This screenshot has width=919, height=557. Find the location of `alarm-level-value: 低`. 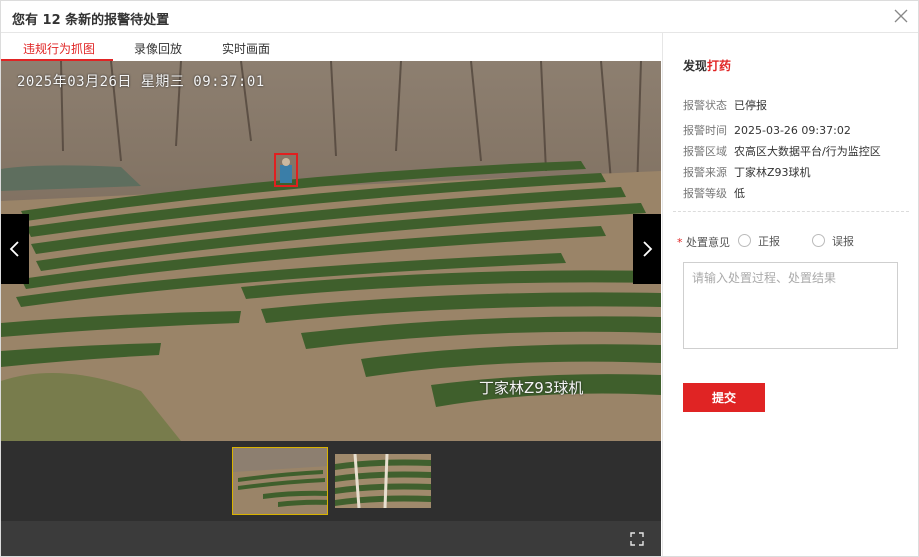

alarm-level-value: 低 is located at coordinates (739, 193).